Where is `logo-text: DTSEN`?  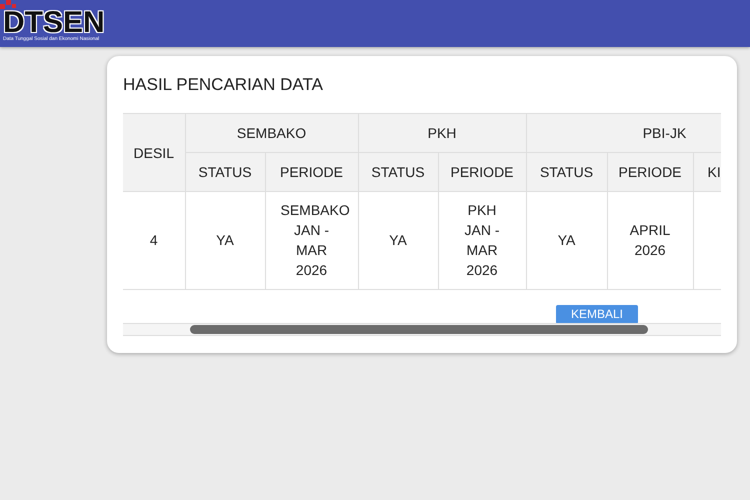
logo-text: DTSEN is located at coordinates (54, 23).